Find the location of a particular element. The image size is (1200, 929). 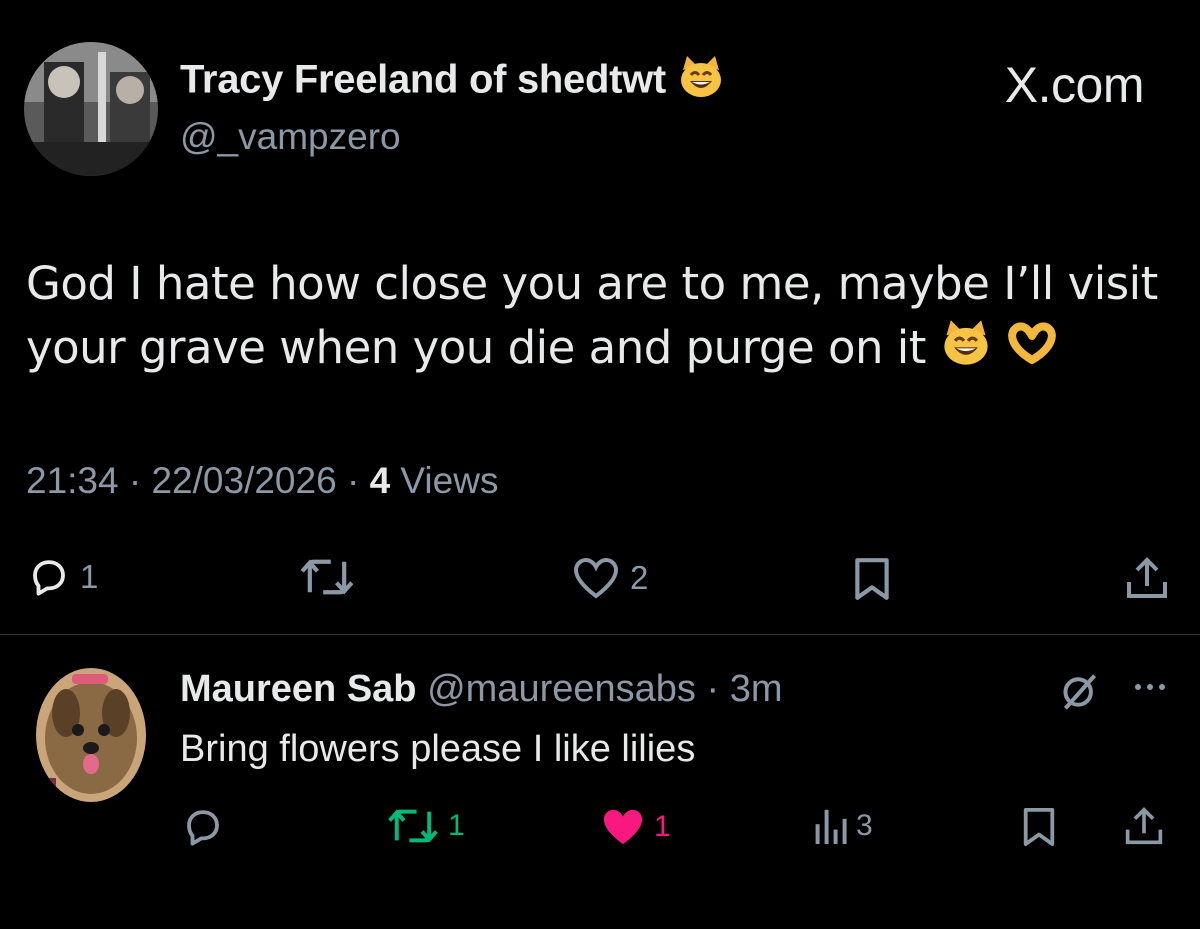

tweet-time: 21:34 is located at coordinates (72, 480).